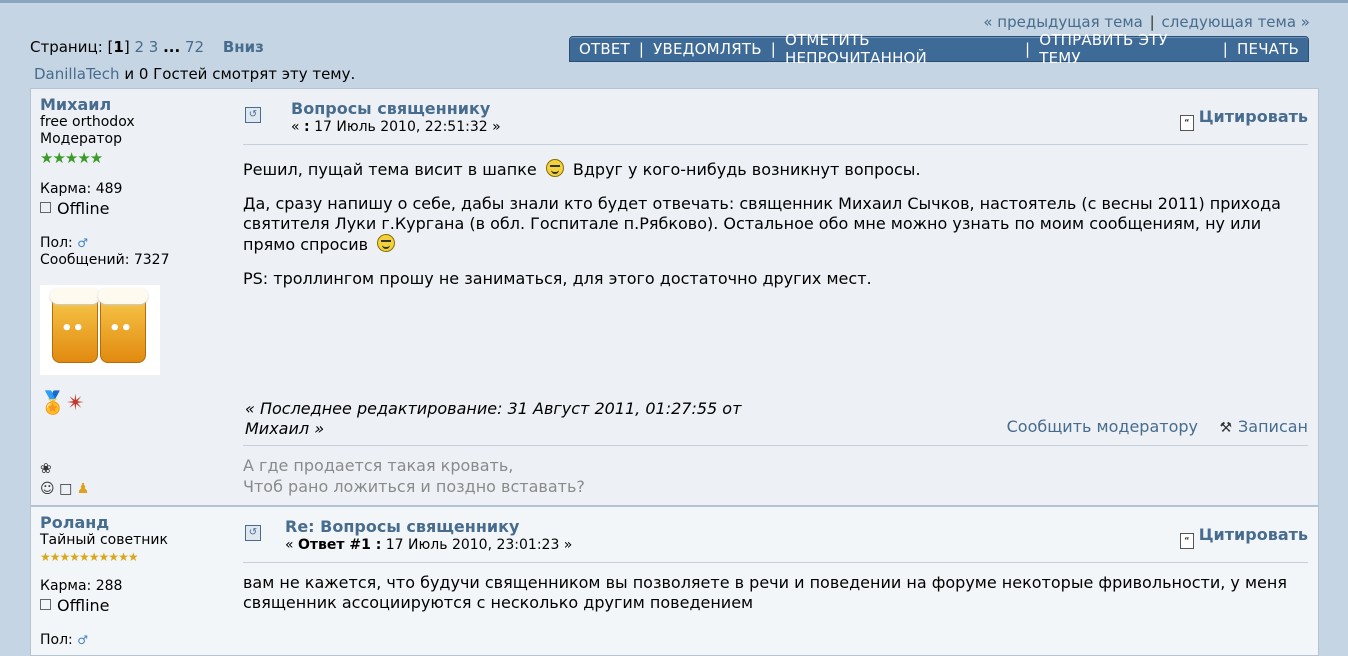 Image resolution: width=1348 pixels, height=656 pixels. What do you see at coordinates (77, 74) in the screenshot?
I see `viewer-user-link: DanillaTech` at bounding box center [77, 74].